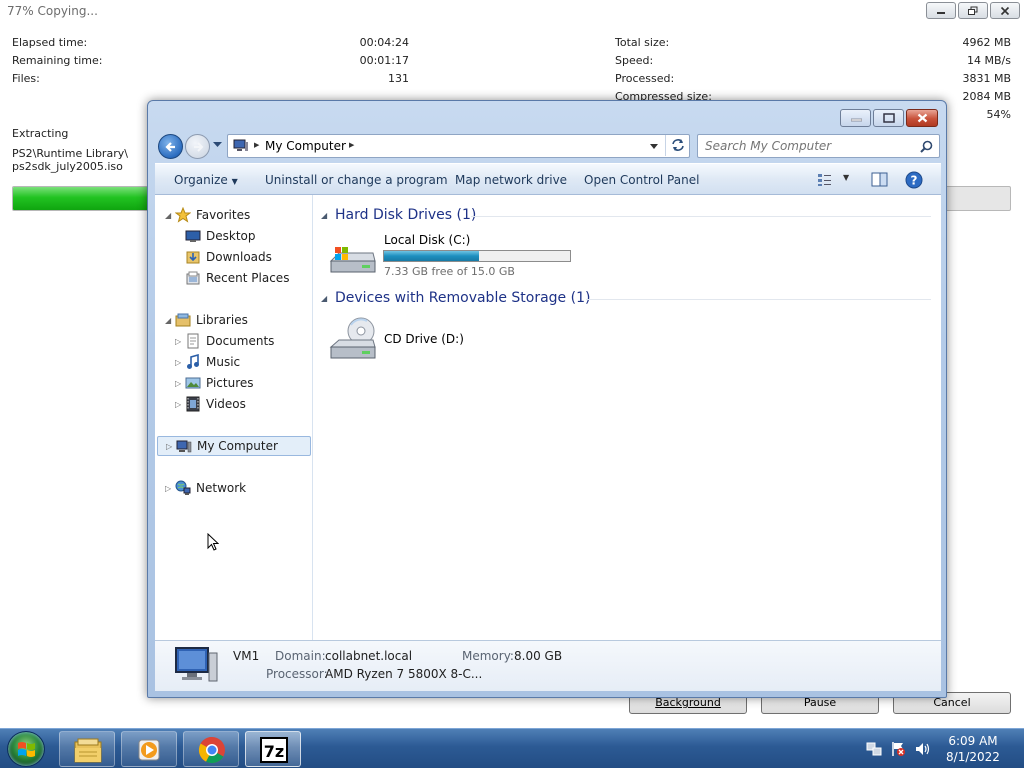 The image size is (1024, 768). What do you see at coordinates (488, 656) in the screenshot?
I see `memory-label: Memory:` at bounding box center [488, 656].